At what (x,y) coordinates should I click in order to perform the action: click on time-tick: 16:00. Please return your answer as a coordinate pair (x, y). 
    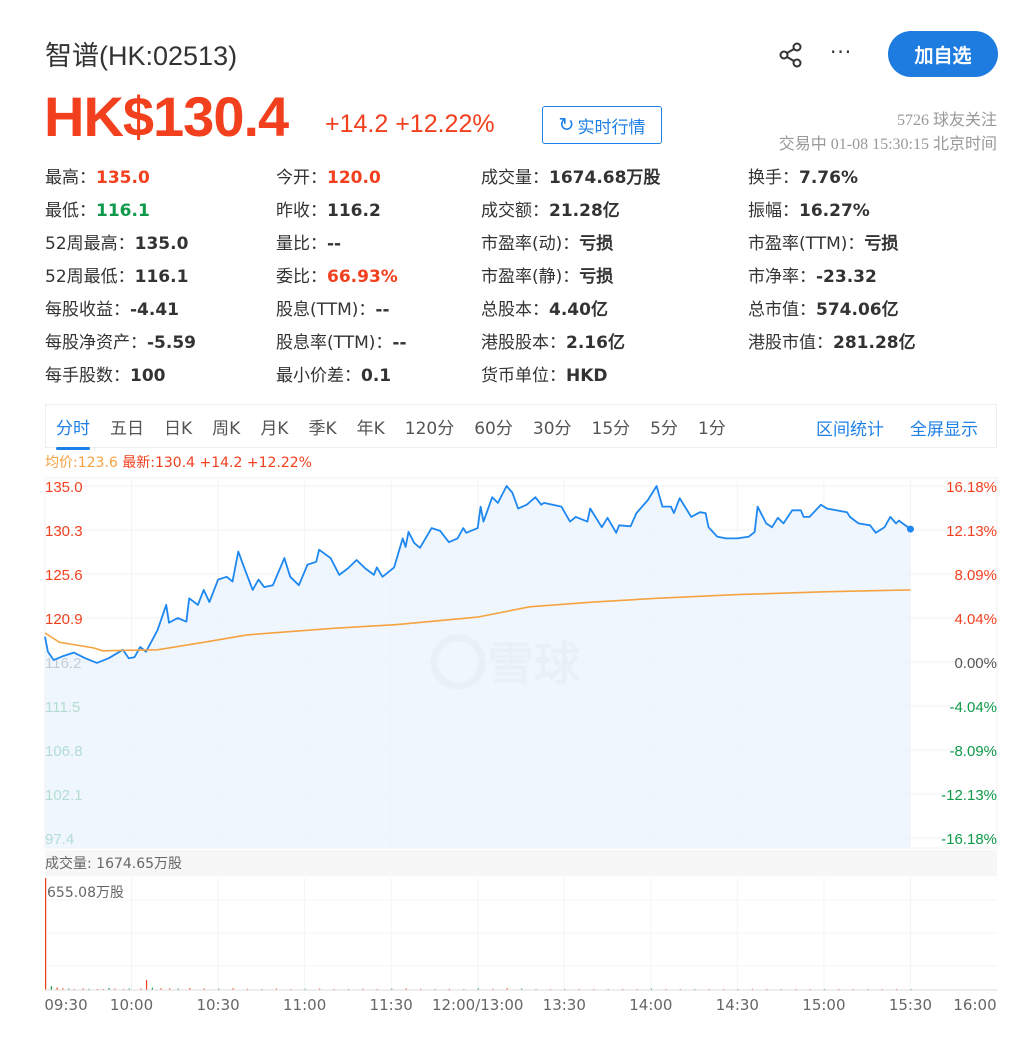
    Looking at the image, I should click on (975, 1005).